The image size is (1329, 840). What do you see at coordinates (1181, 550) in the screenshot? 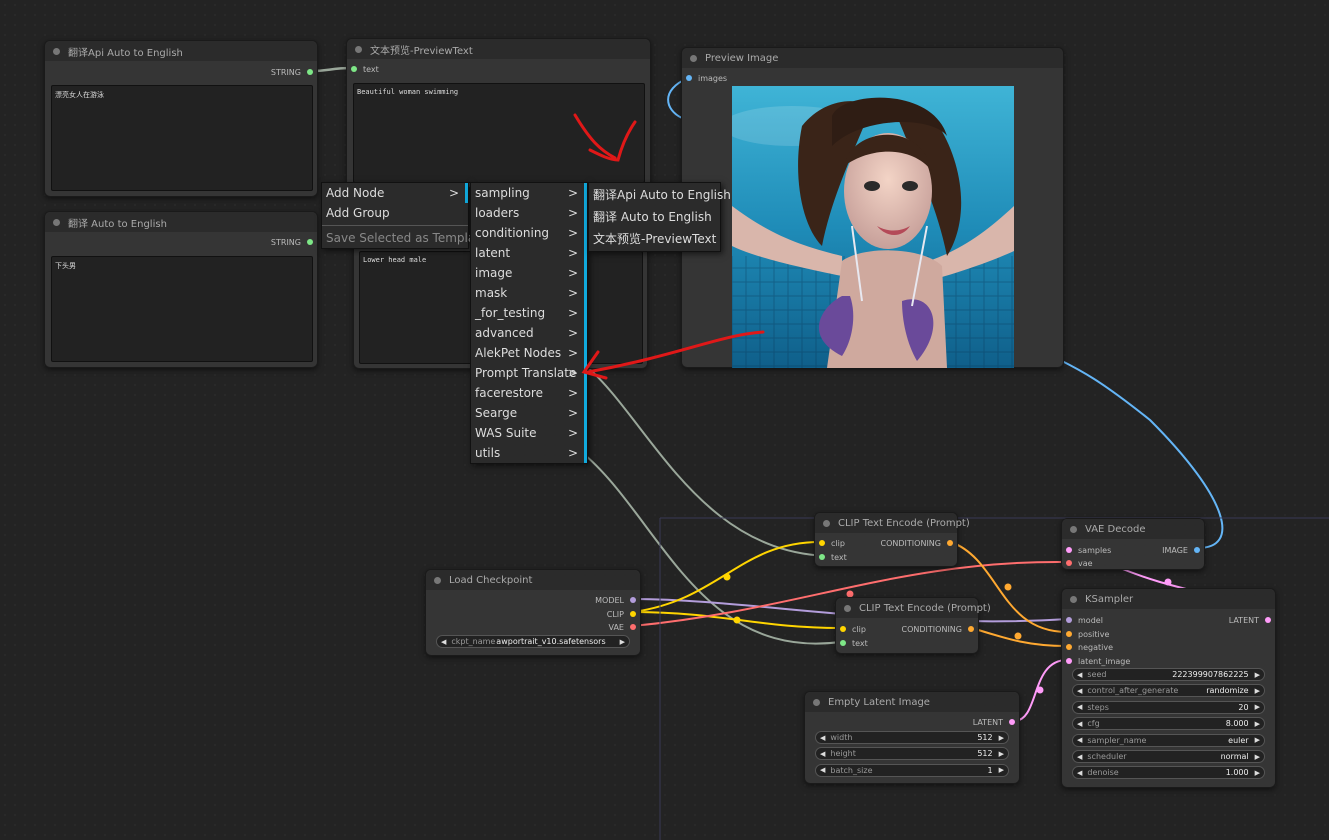
I see `image-output: IMAGE` at bounding box center [1181, 550].